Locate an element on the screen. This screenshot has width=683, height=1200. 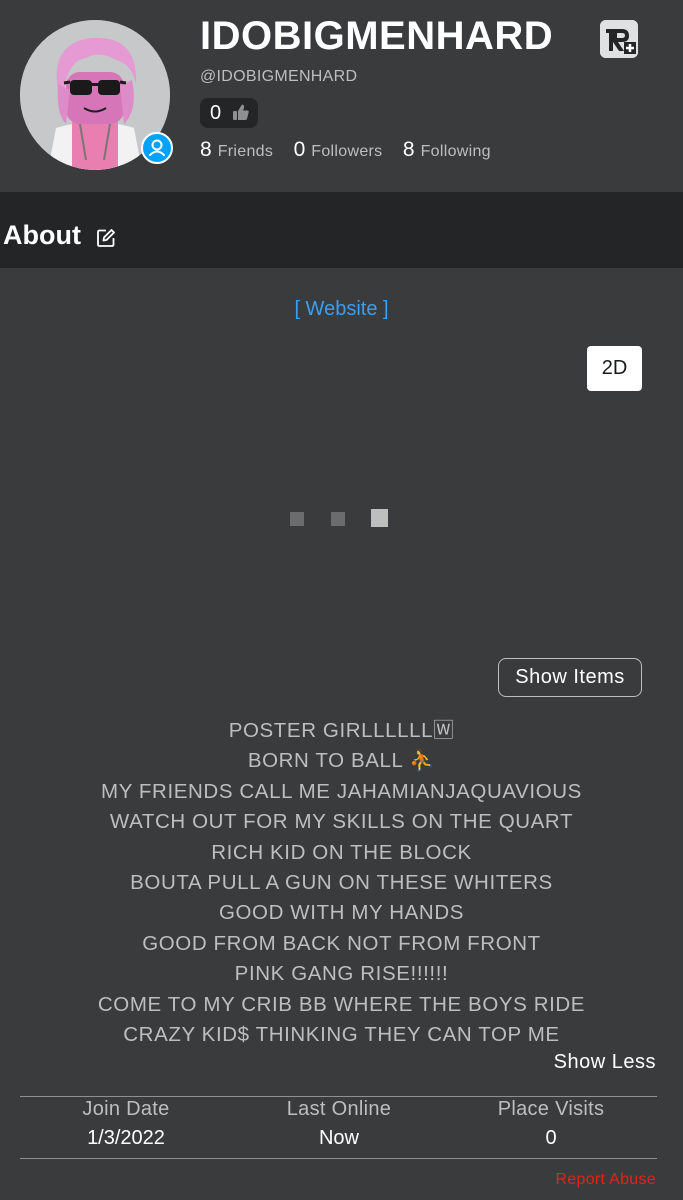
following-label: Following is located at coordinates (455, 151).